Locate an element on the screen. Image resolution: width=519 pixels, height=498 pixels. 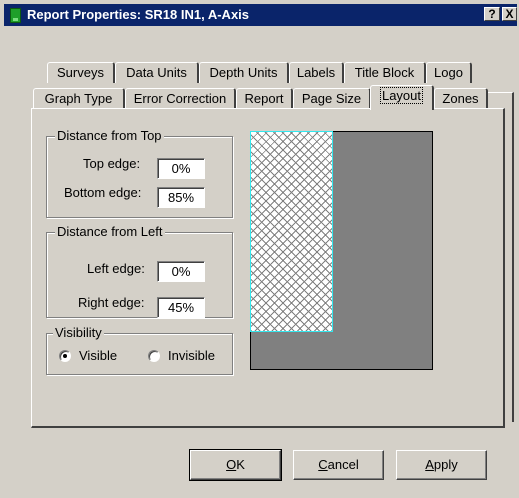
tab-error-correction: Error Correction is located at coordinates (180, 98).